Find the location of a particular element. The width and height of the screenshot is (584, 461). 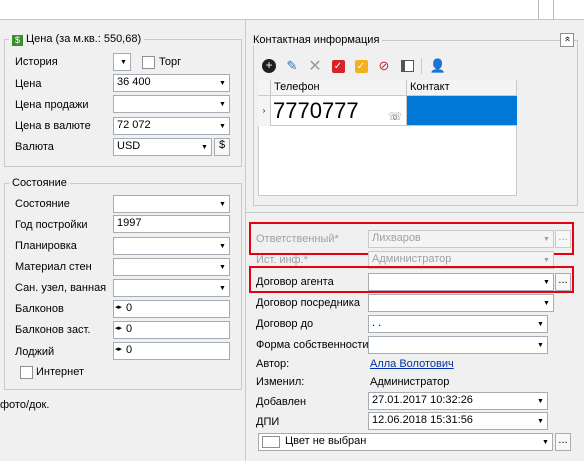

dpi-label: ДПИ is located at coordinates (268, 422).